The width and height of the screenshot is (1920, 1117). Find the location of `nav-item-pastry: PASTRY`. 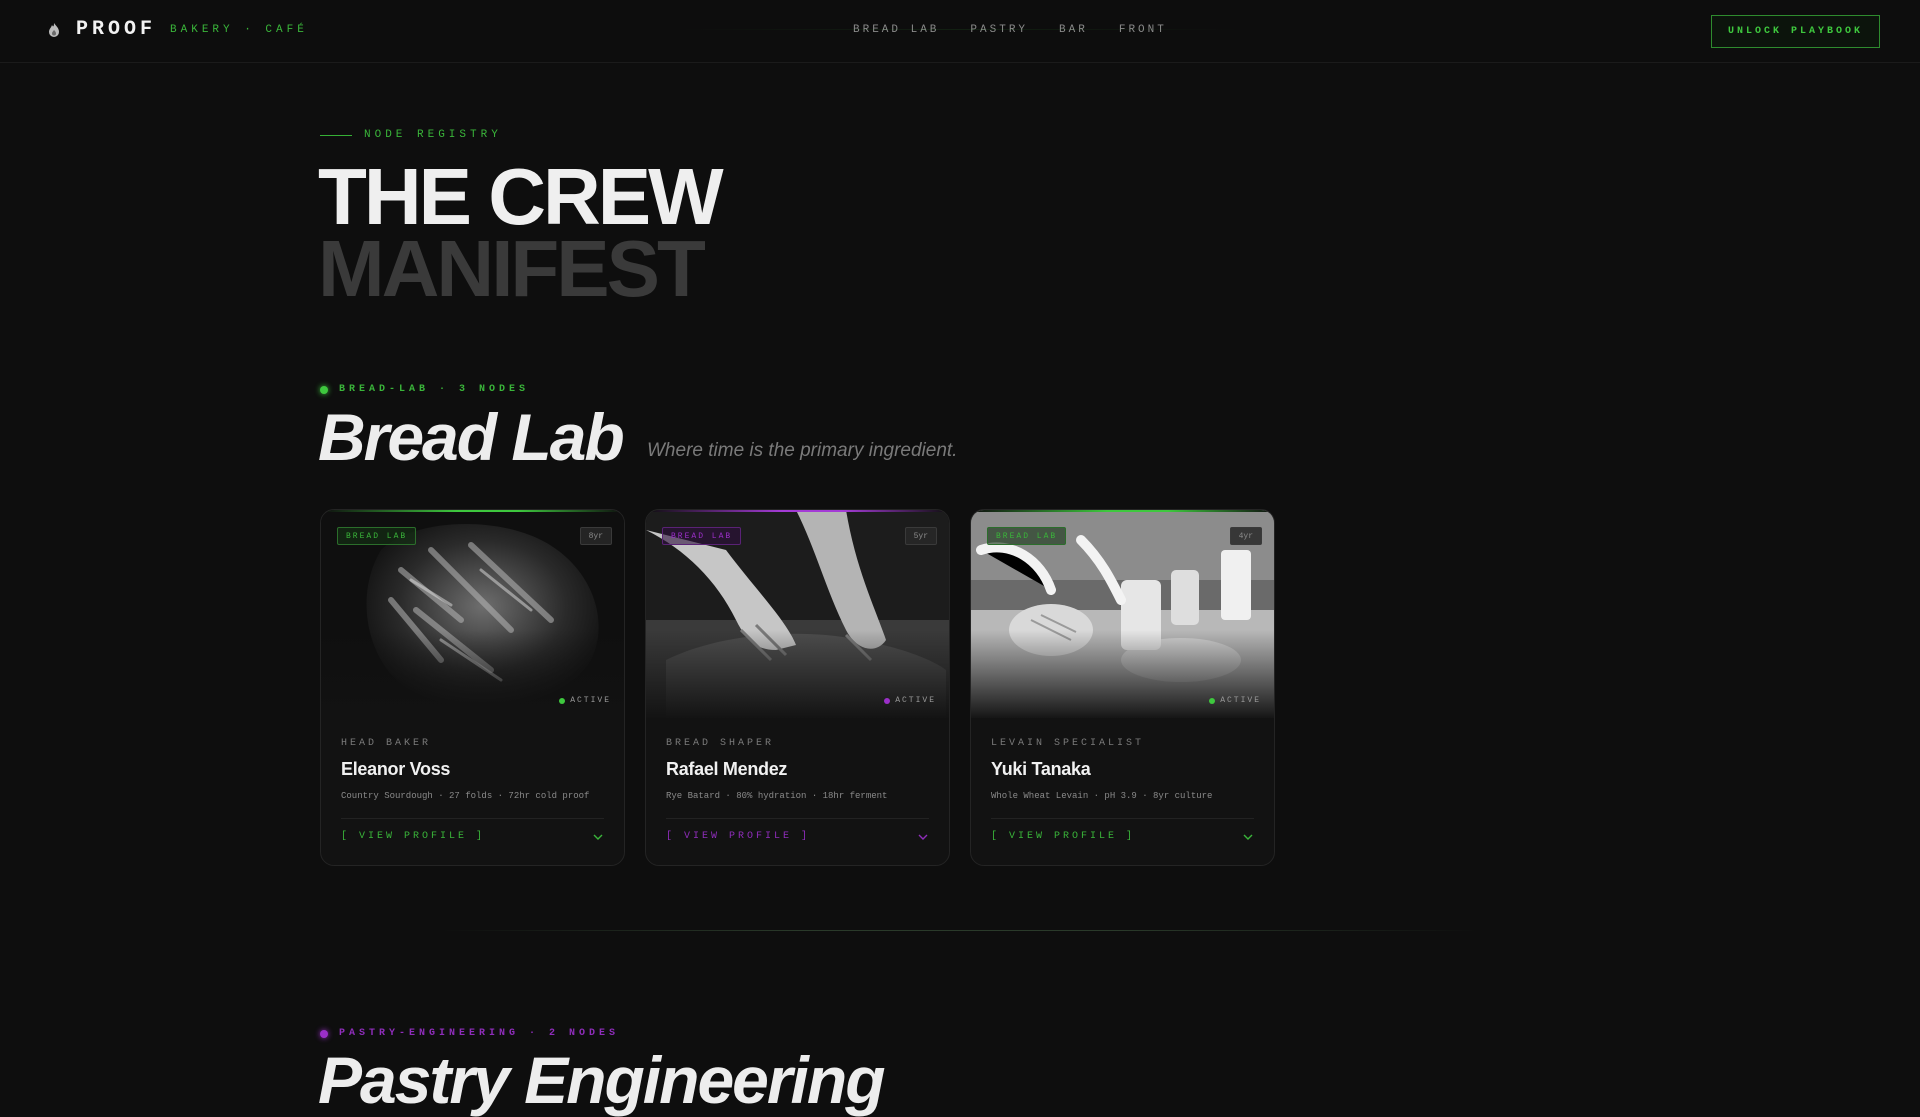

nav-item-pastry: PASTRY is located at coordinates (999, 30).